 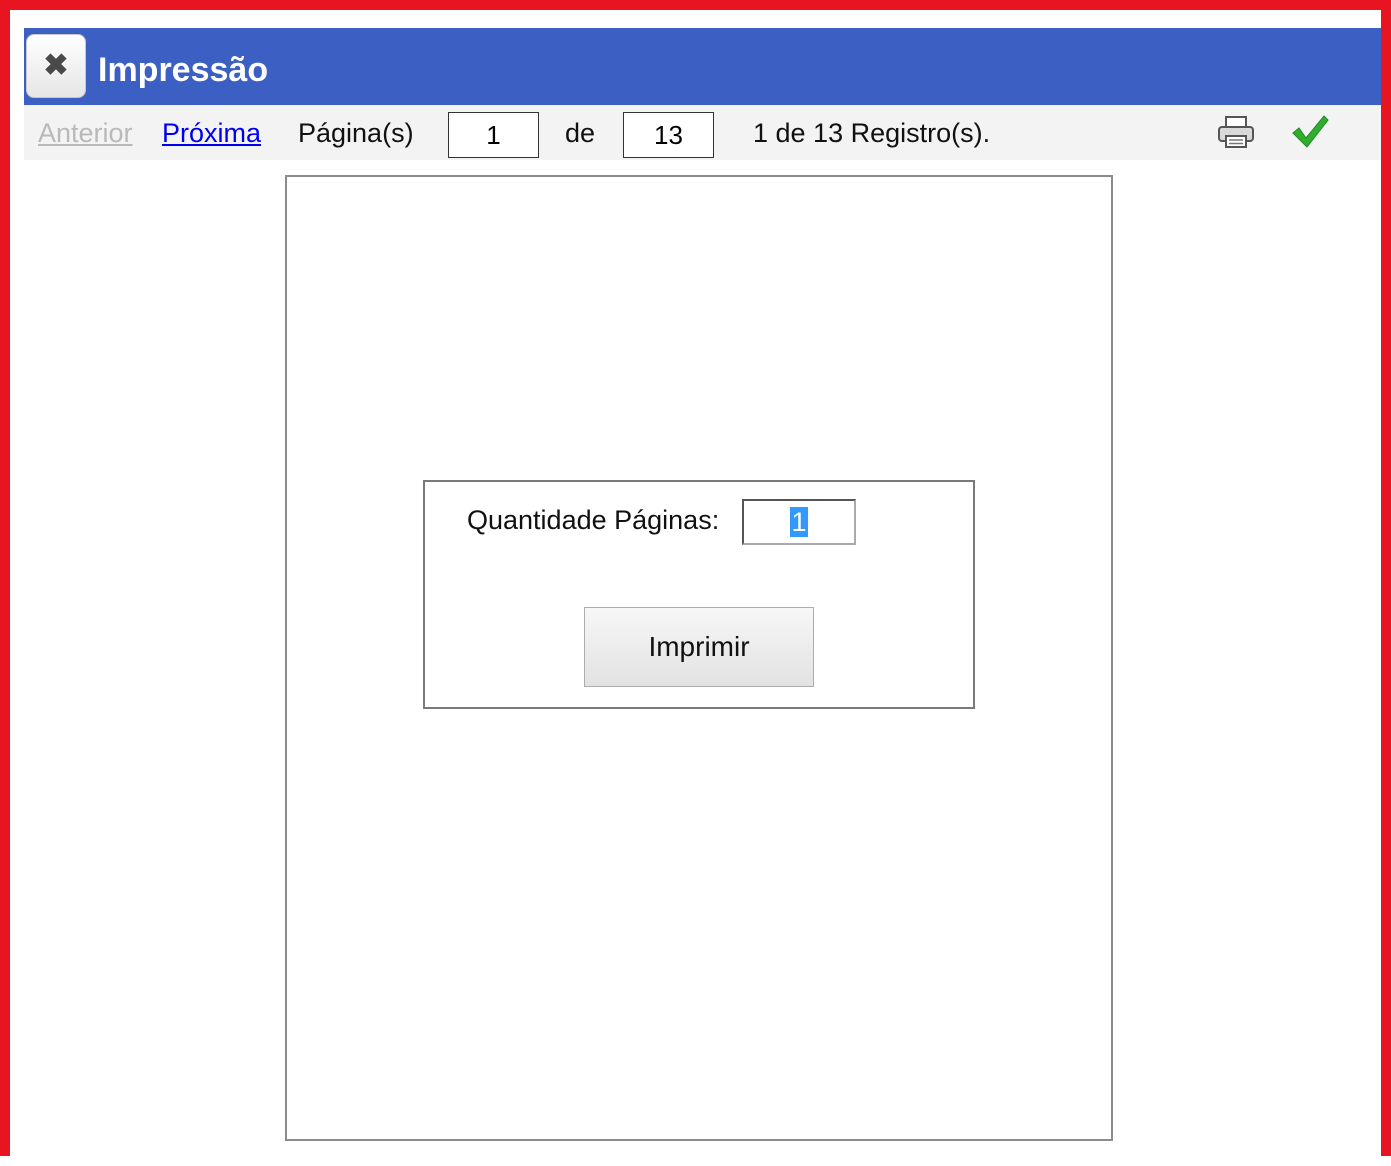 What do you see at coordinates (1310, 132) in the screenshot?
I see `checkmark-icon` at bounding box center [1310, 132].